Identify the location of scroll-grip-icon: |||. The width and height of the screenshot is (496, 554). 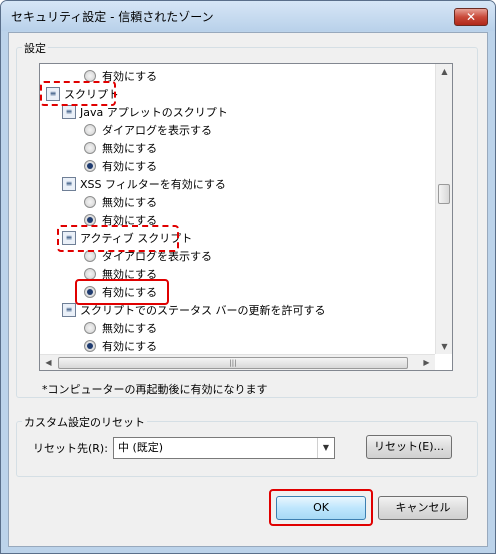
(233, 363).